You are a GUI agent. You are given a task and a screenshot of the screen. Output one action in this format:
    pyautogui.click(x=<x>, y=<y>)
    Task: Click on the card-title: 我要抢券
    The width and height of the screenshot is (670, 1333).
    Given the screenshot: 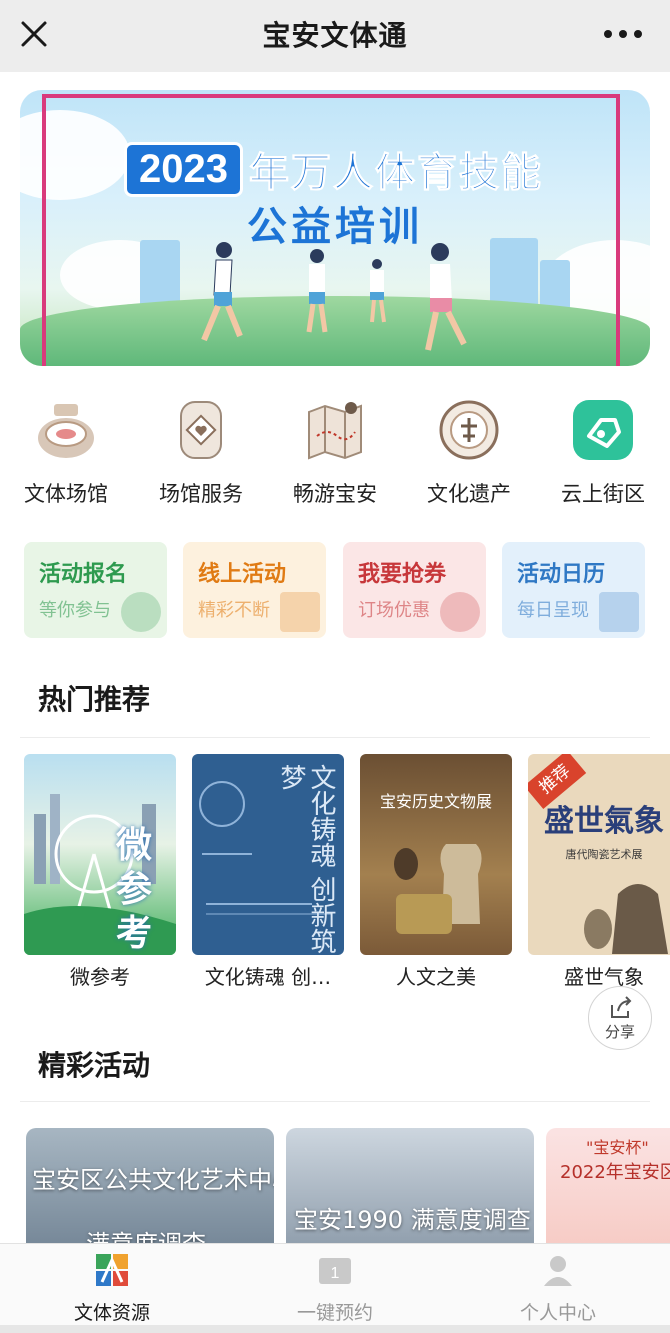 What is the action you would take?
    pyautogui.click(x=402, y=574)
    